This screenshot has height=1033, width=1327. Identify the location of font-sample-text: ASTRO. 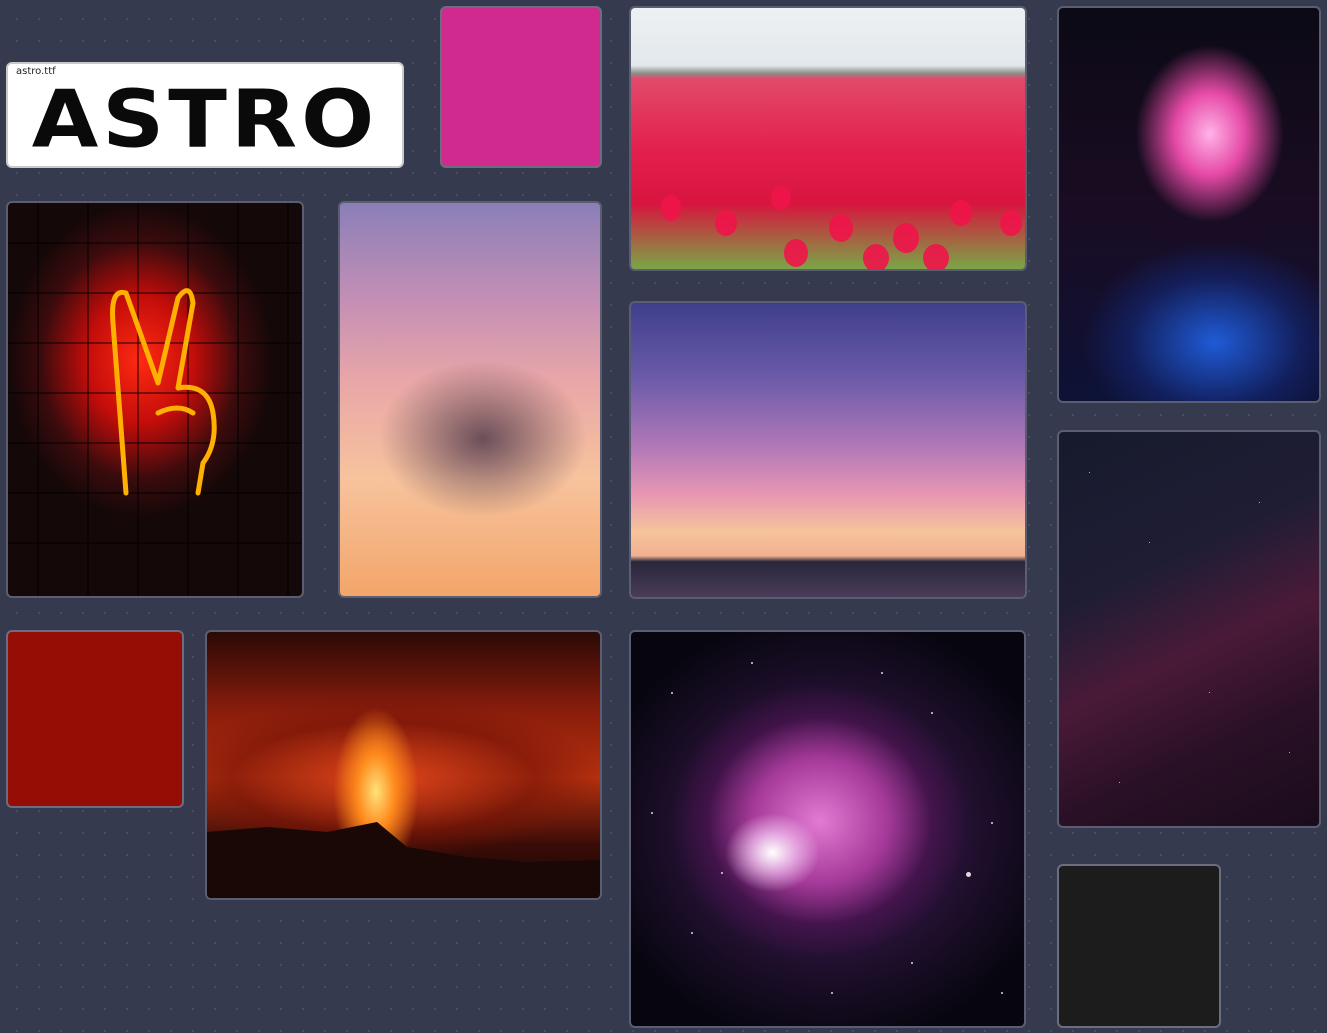
(205, 120).